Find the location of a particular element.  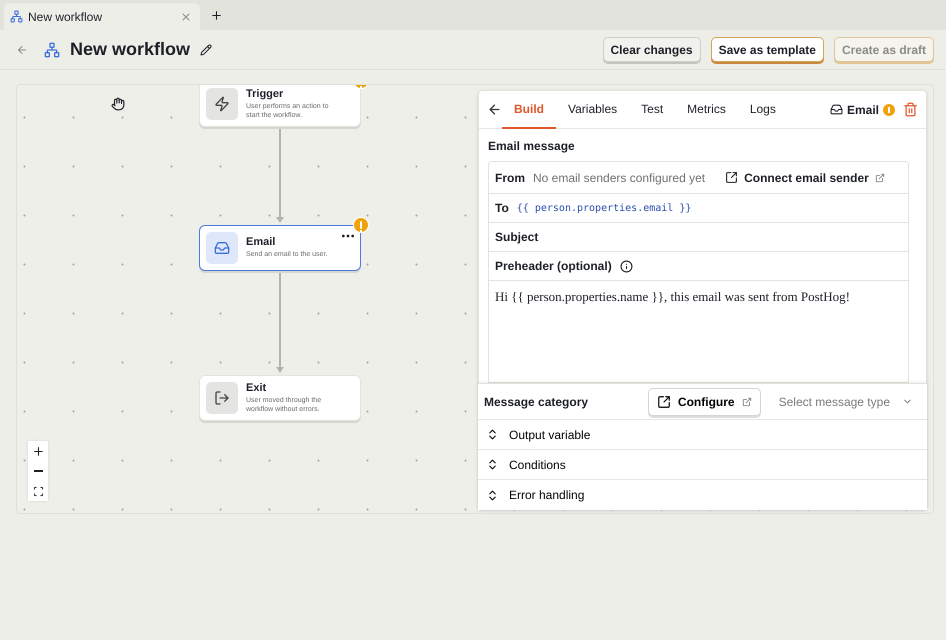

back-button is located at coordinates (494, 109).